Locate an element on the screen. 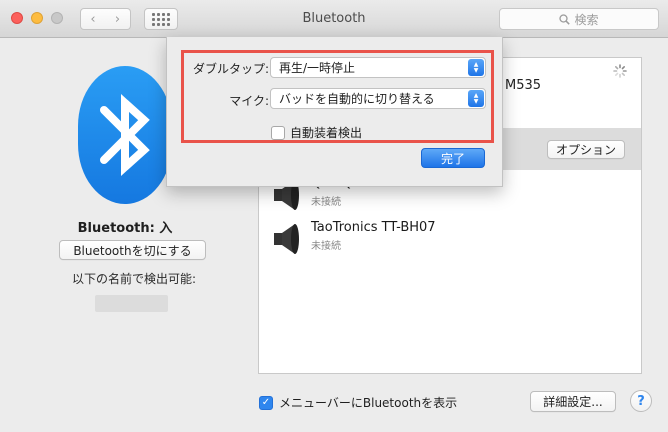 Image resolution: width=668 pixels, height=432 pixels. mic-value: バッドを自動的に切り替える is located at coordinates (357, 99).